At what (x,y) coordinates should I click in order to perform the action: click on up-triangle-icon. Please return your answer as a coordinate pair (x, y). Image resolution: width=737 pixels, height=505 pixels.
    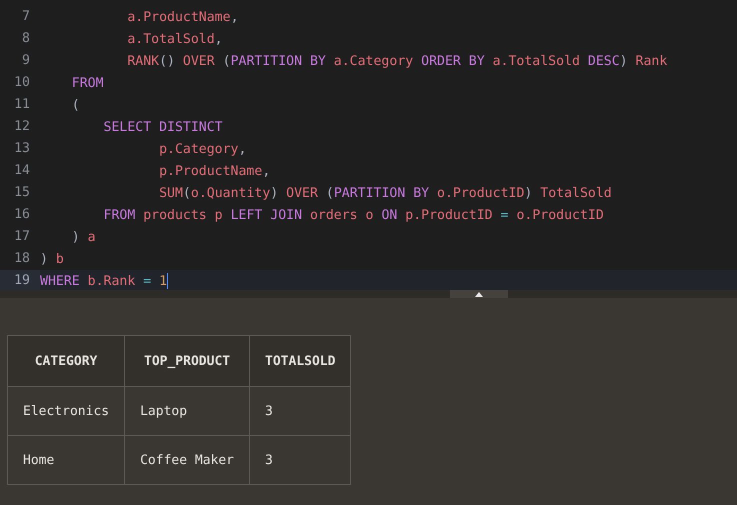
    Looking at the image, I should click on (479, 294).